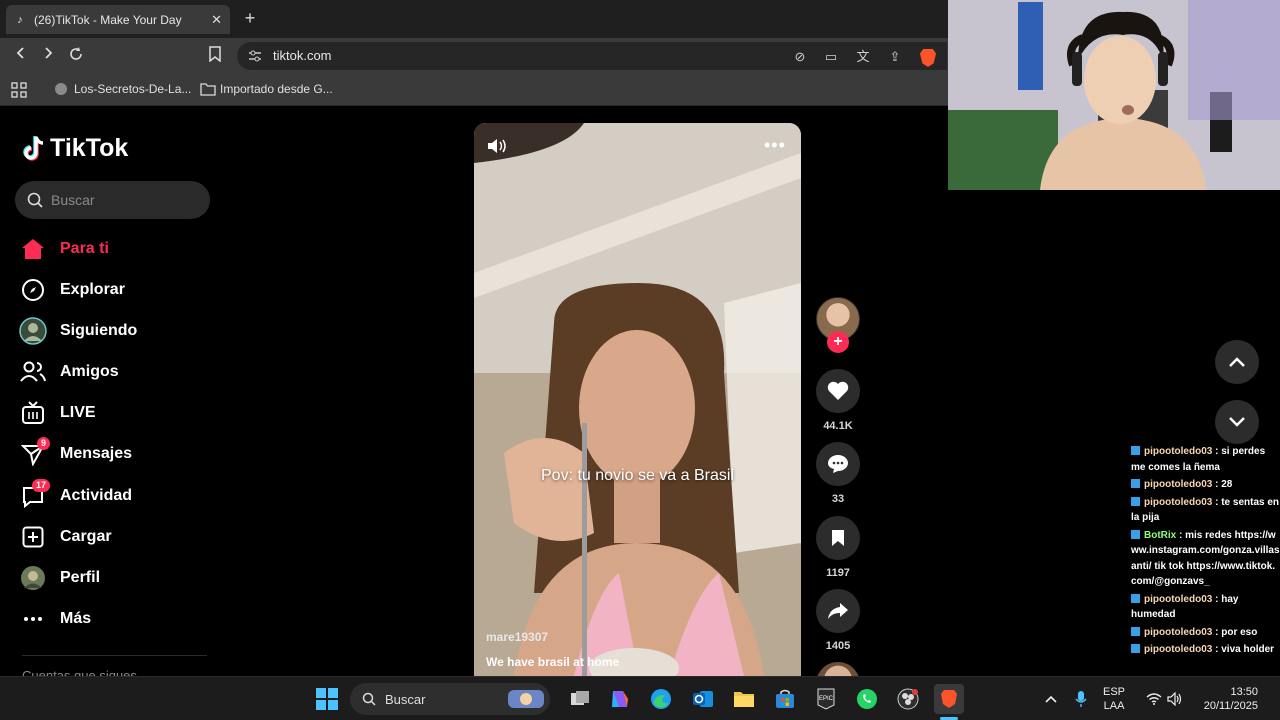  What do you see at coordinates (1114, 95) in the screenshot?
I see `webcam-image` at bounding box center [1114, 95].